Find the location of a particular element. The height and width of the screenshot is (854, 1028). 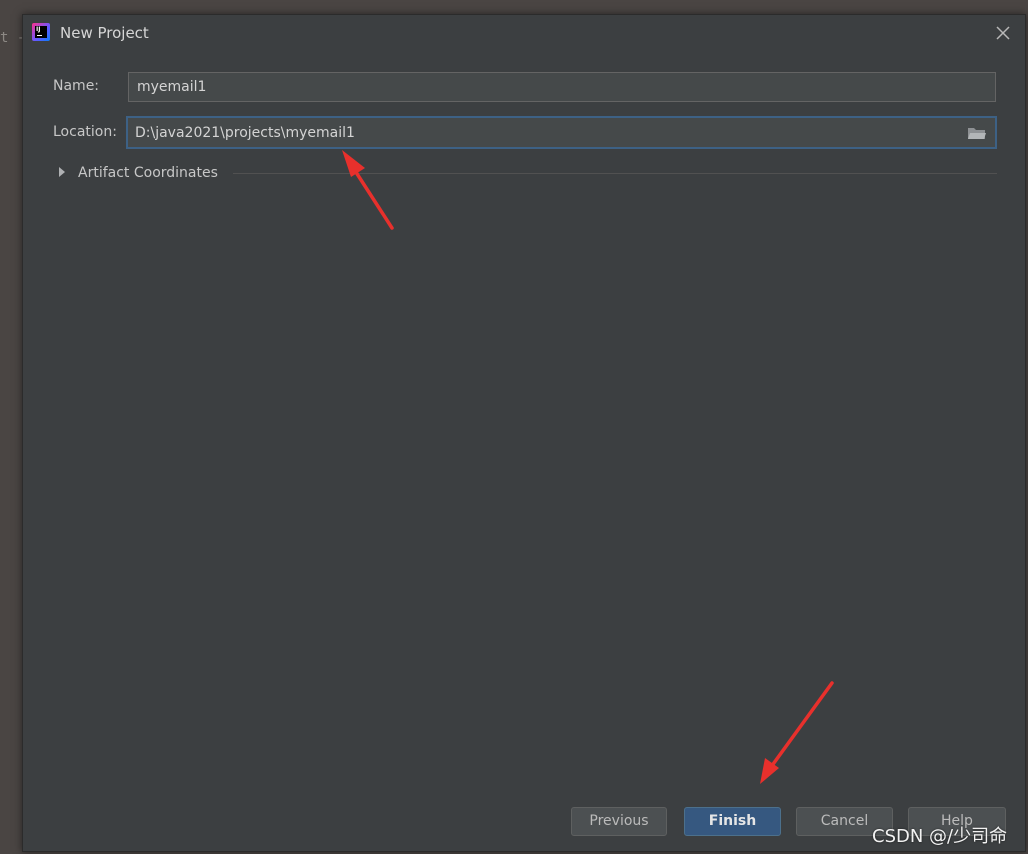

name-label: Name: is located at coordinates (76, 86).